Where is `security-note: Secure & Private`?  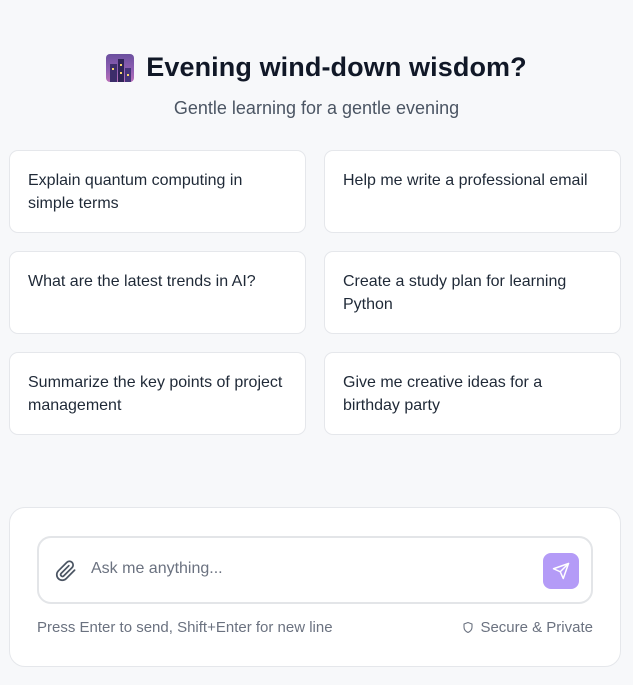
security-note: Secure & Private is located at coordinates (527, 627).